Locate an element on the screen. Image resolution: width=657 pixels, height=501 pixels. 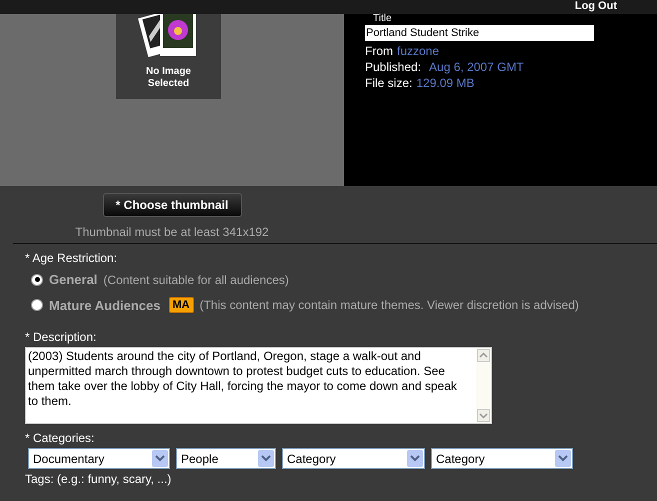
option-label: Mature Audiences is located at coordinates (104, 305).